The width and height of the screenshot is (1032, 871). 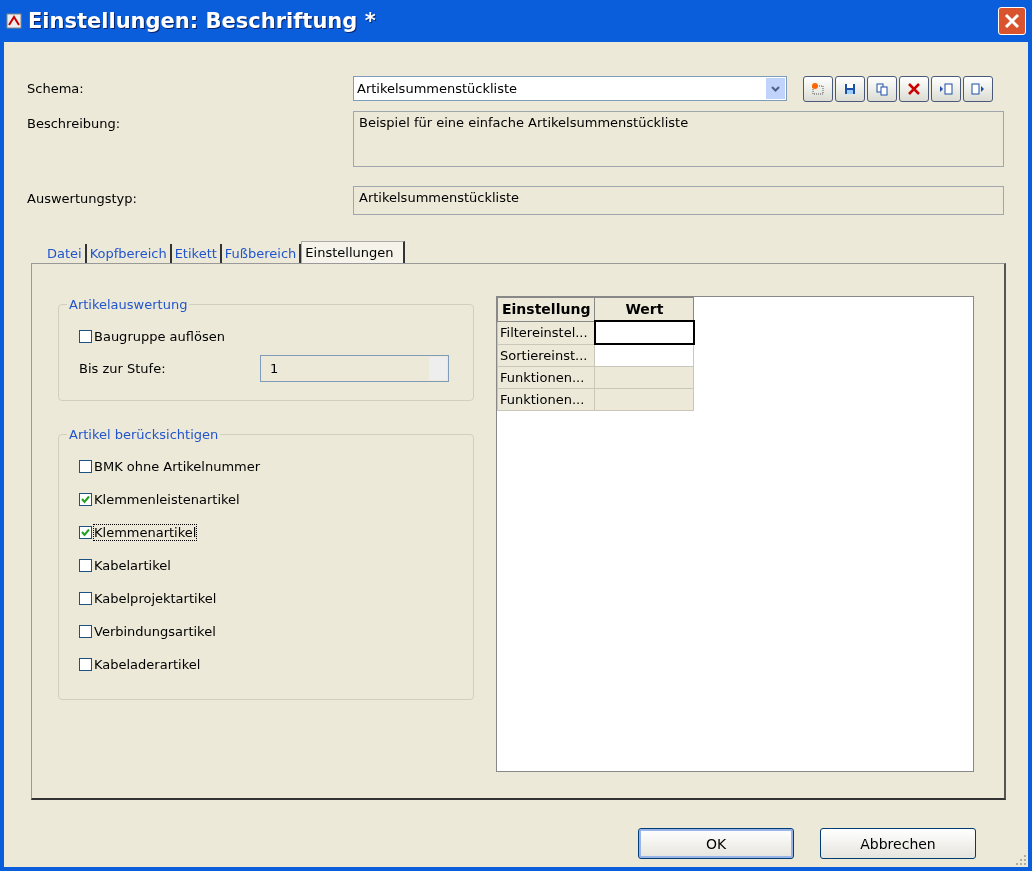 I want to click on checkbox-label: Klemmenartikel, so click(x=145, y=532).